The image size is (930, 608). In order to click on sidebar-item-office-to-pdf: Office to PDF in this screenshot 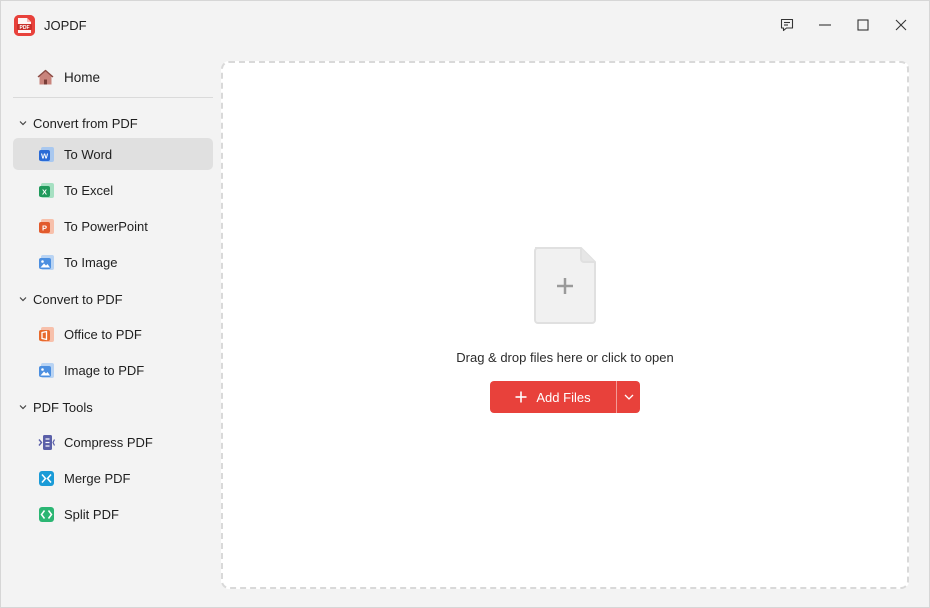, I will do `click(113, 334)`.